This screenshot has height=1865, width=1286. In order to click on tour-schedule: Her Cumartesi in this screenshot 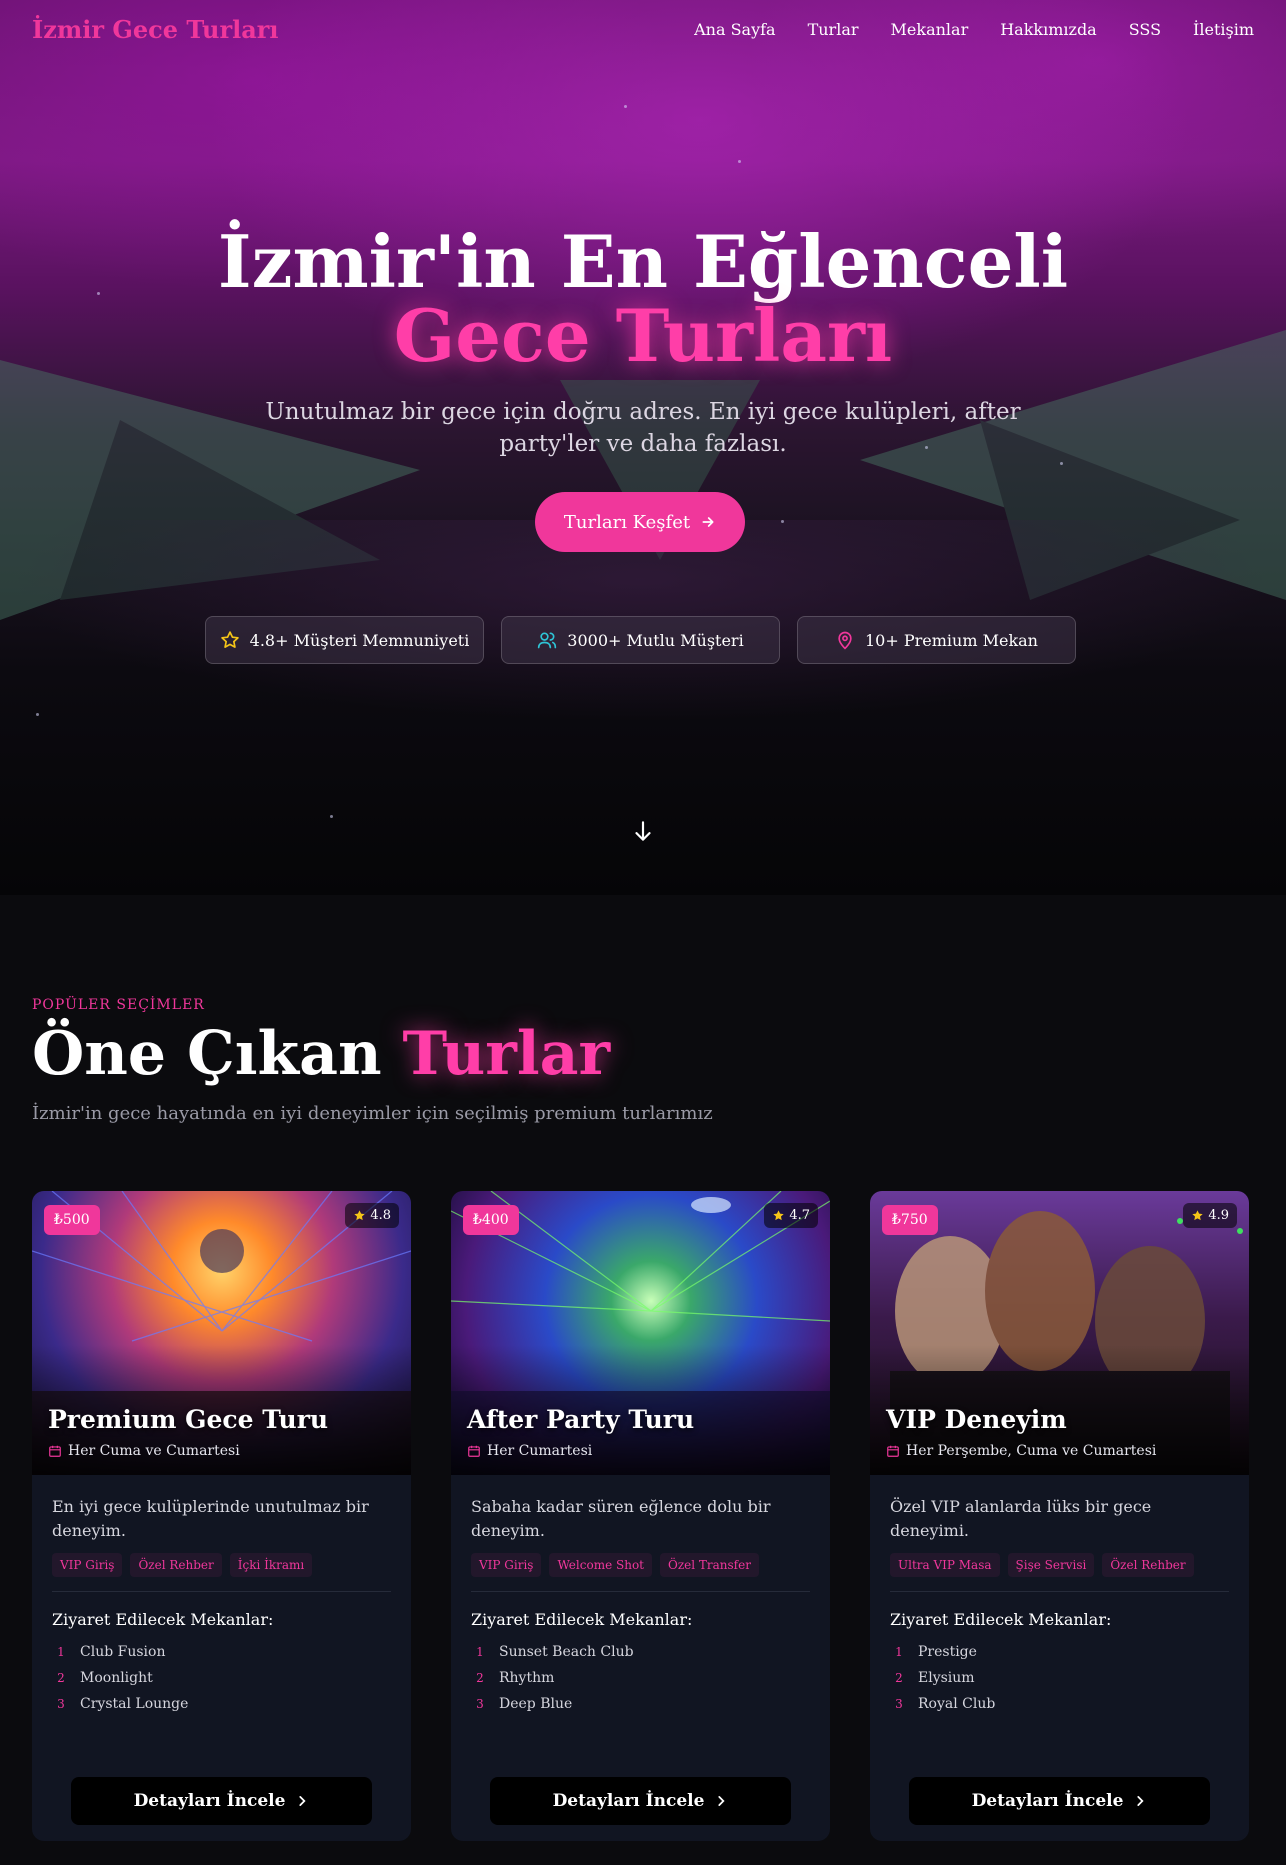, I will do `click(529, 1451)`.